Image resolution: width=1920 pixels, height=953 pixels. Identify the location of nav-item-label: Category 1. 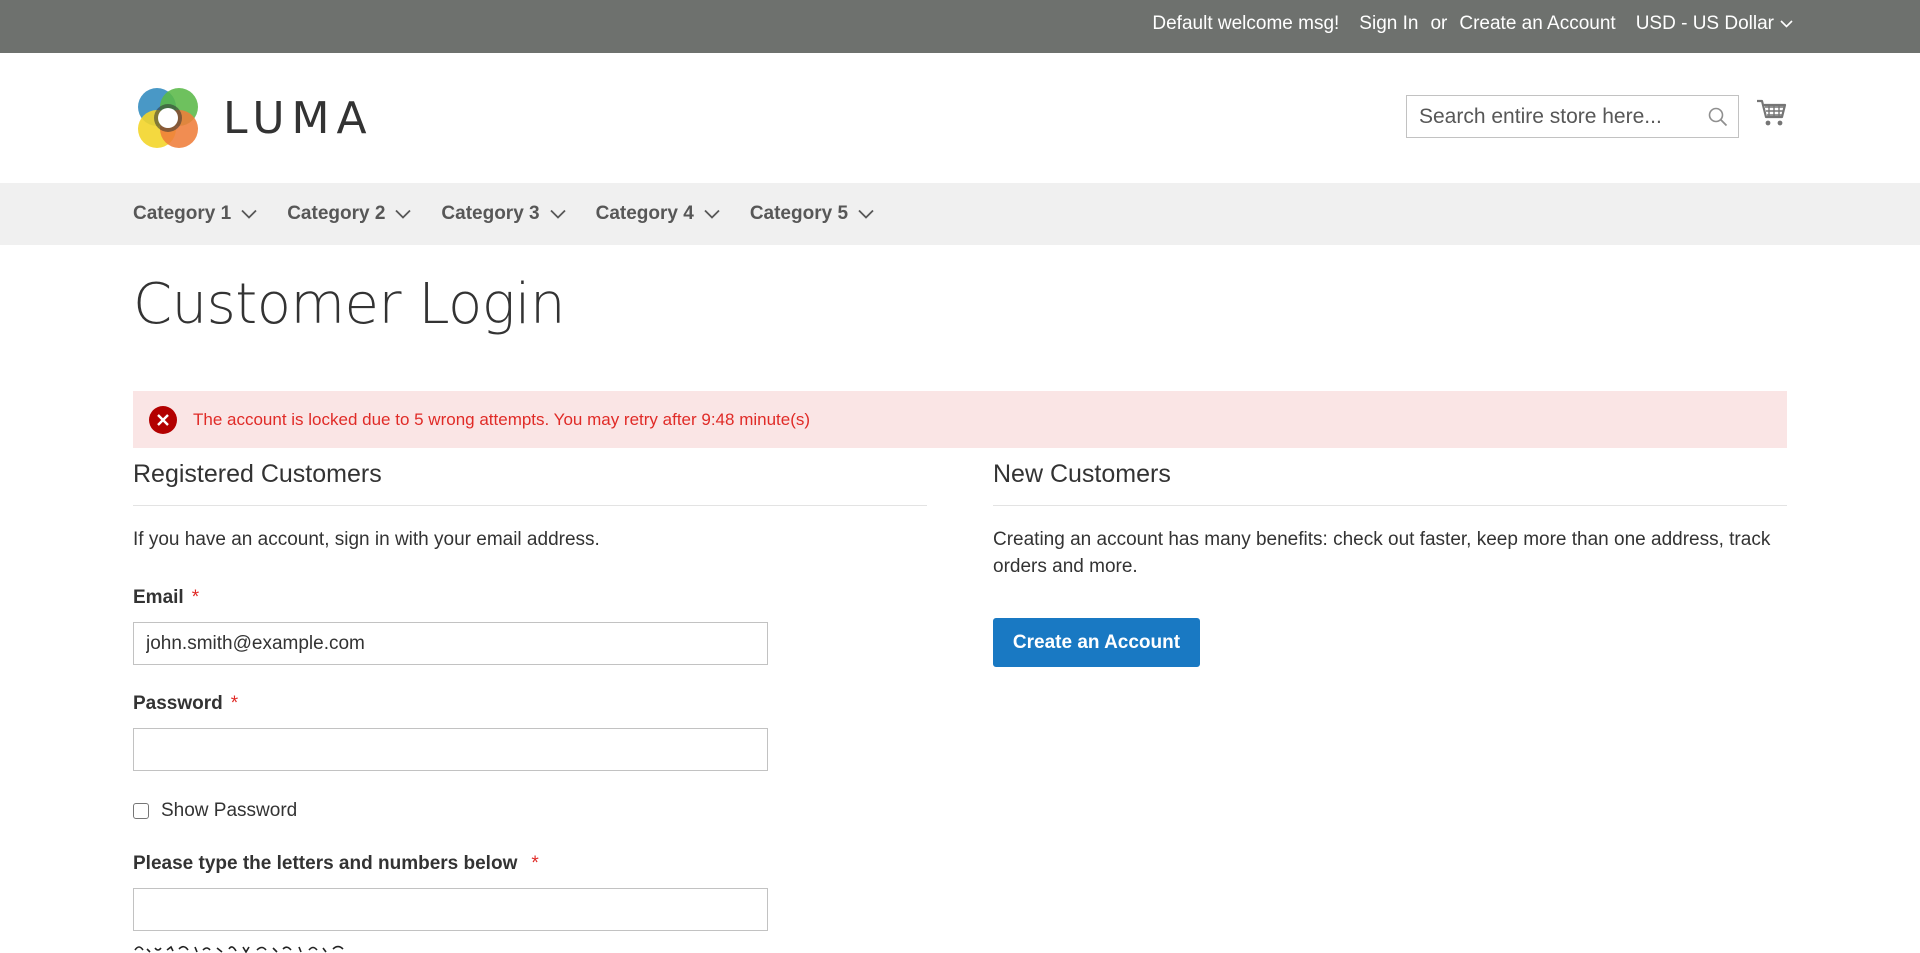
(182, 213).